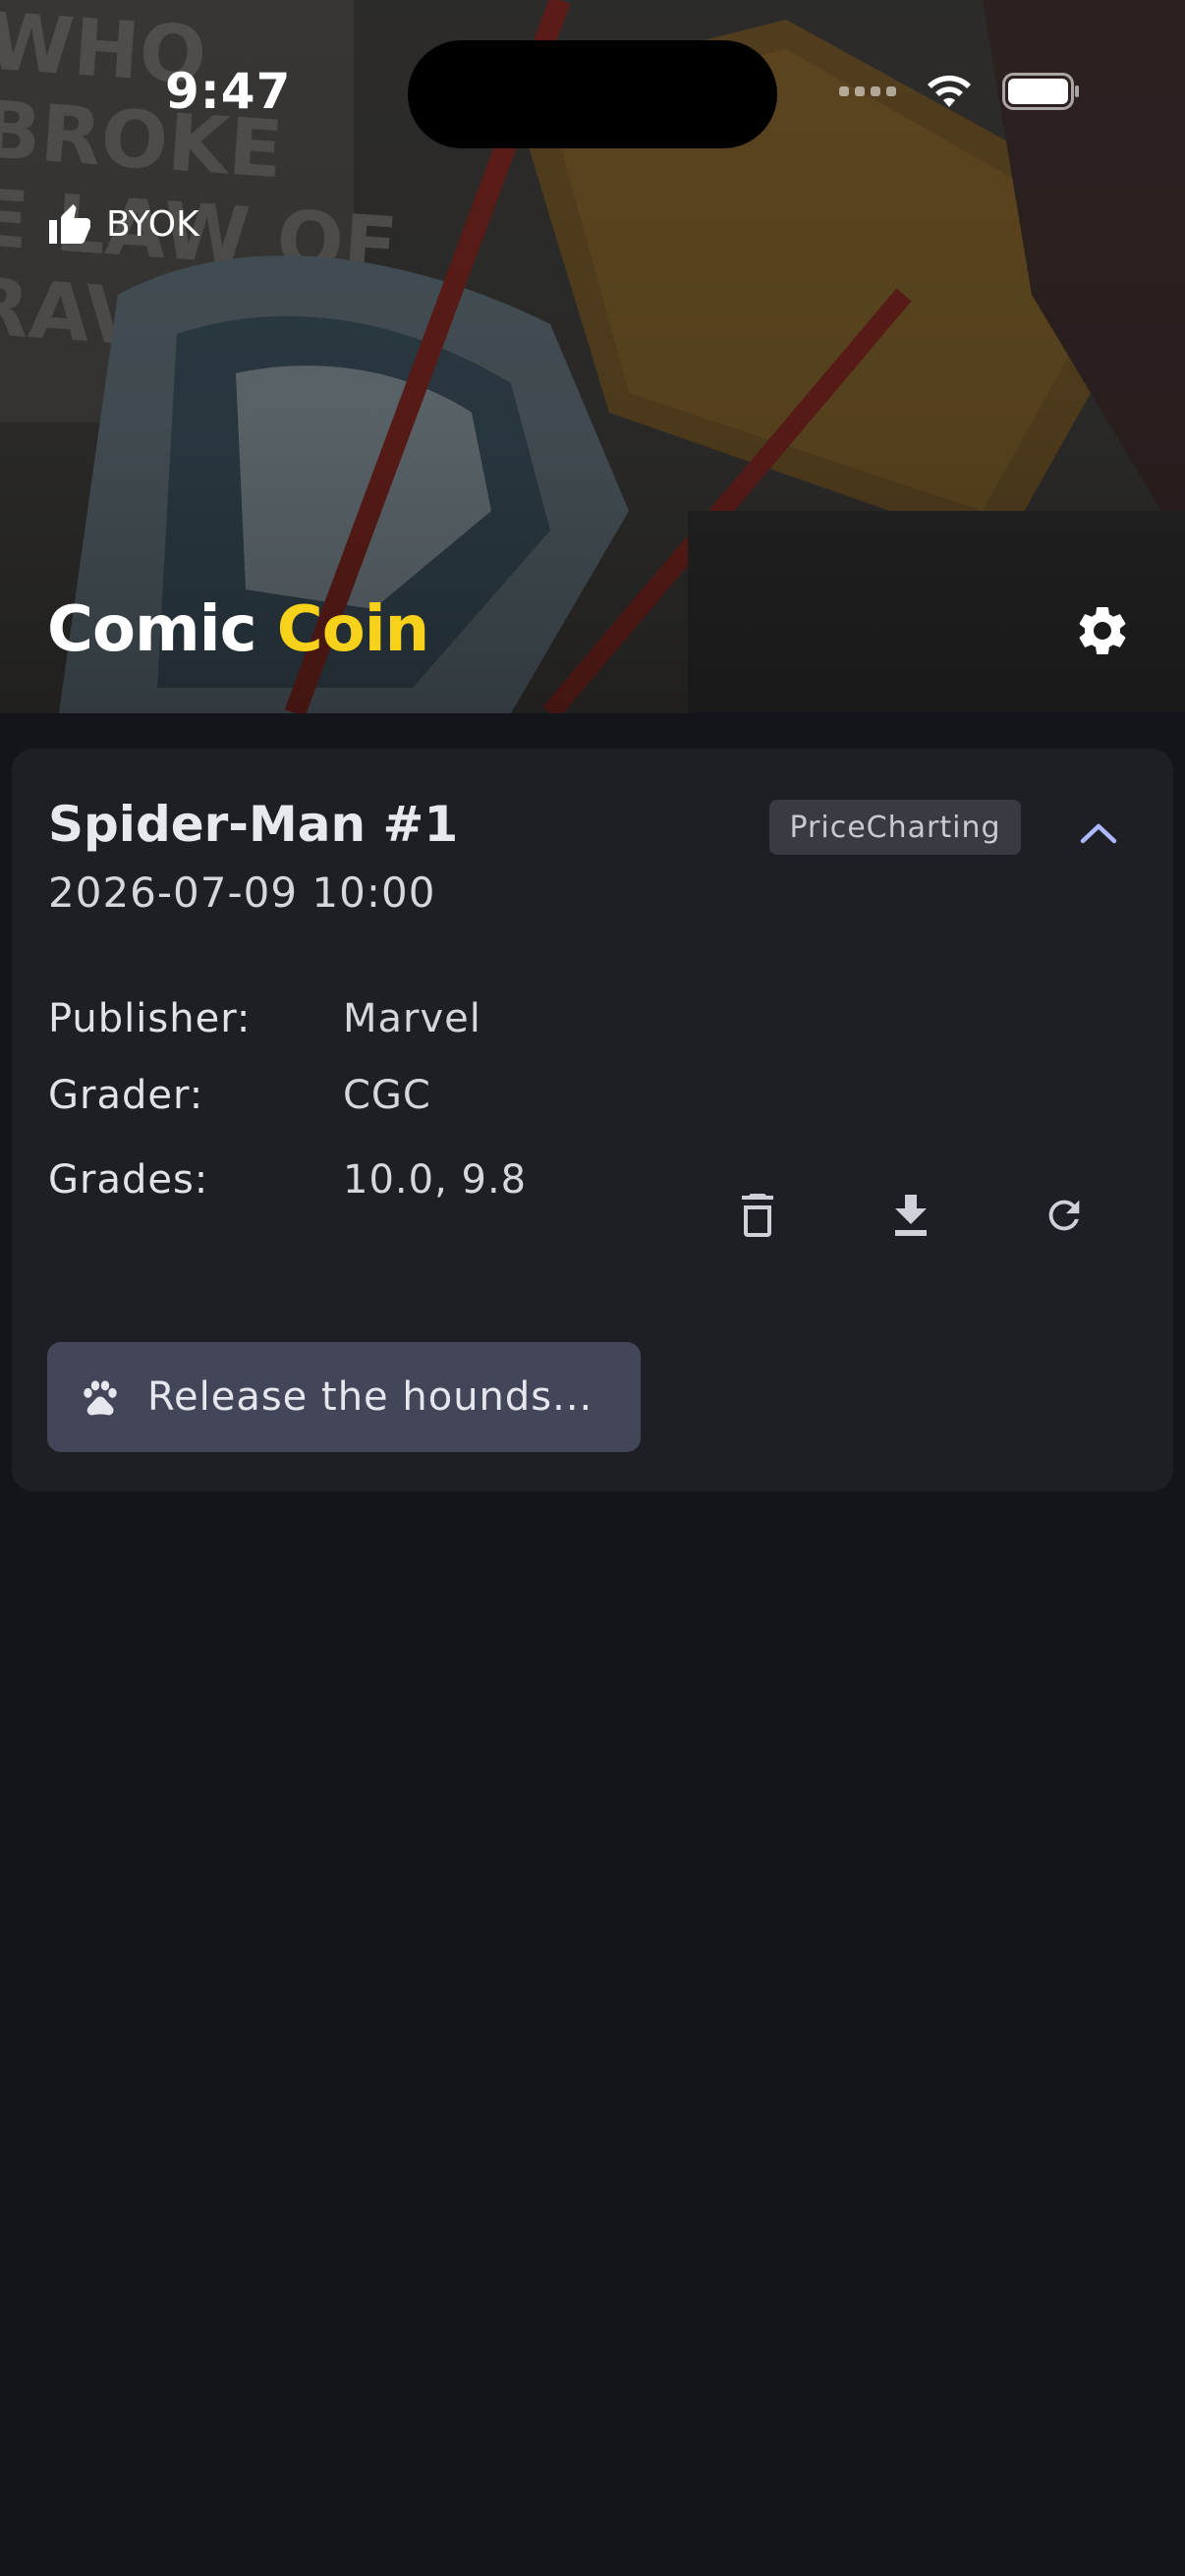  I want to click on chevron-up-icon, so click(1099, 833).